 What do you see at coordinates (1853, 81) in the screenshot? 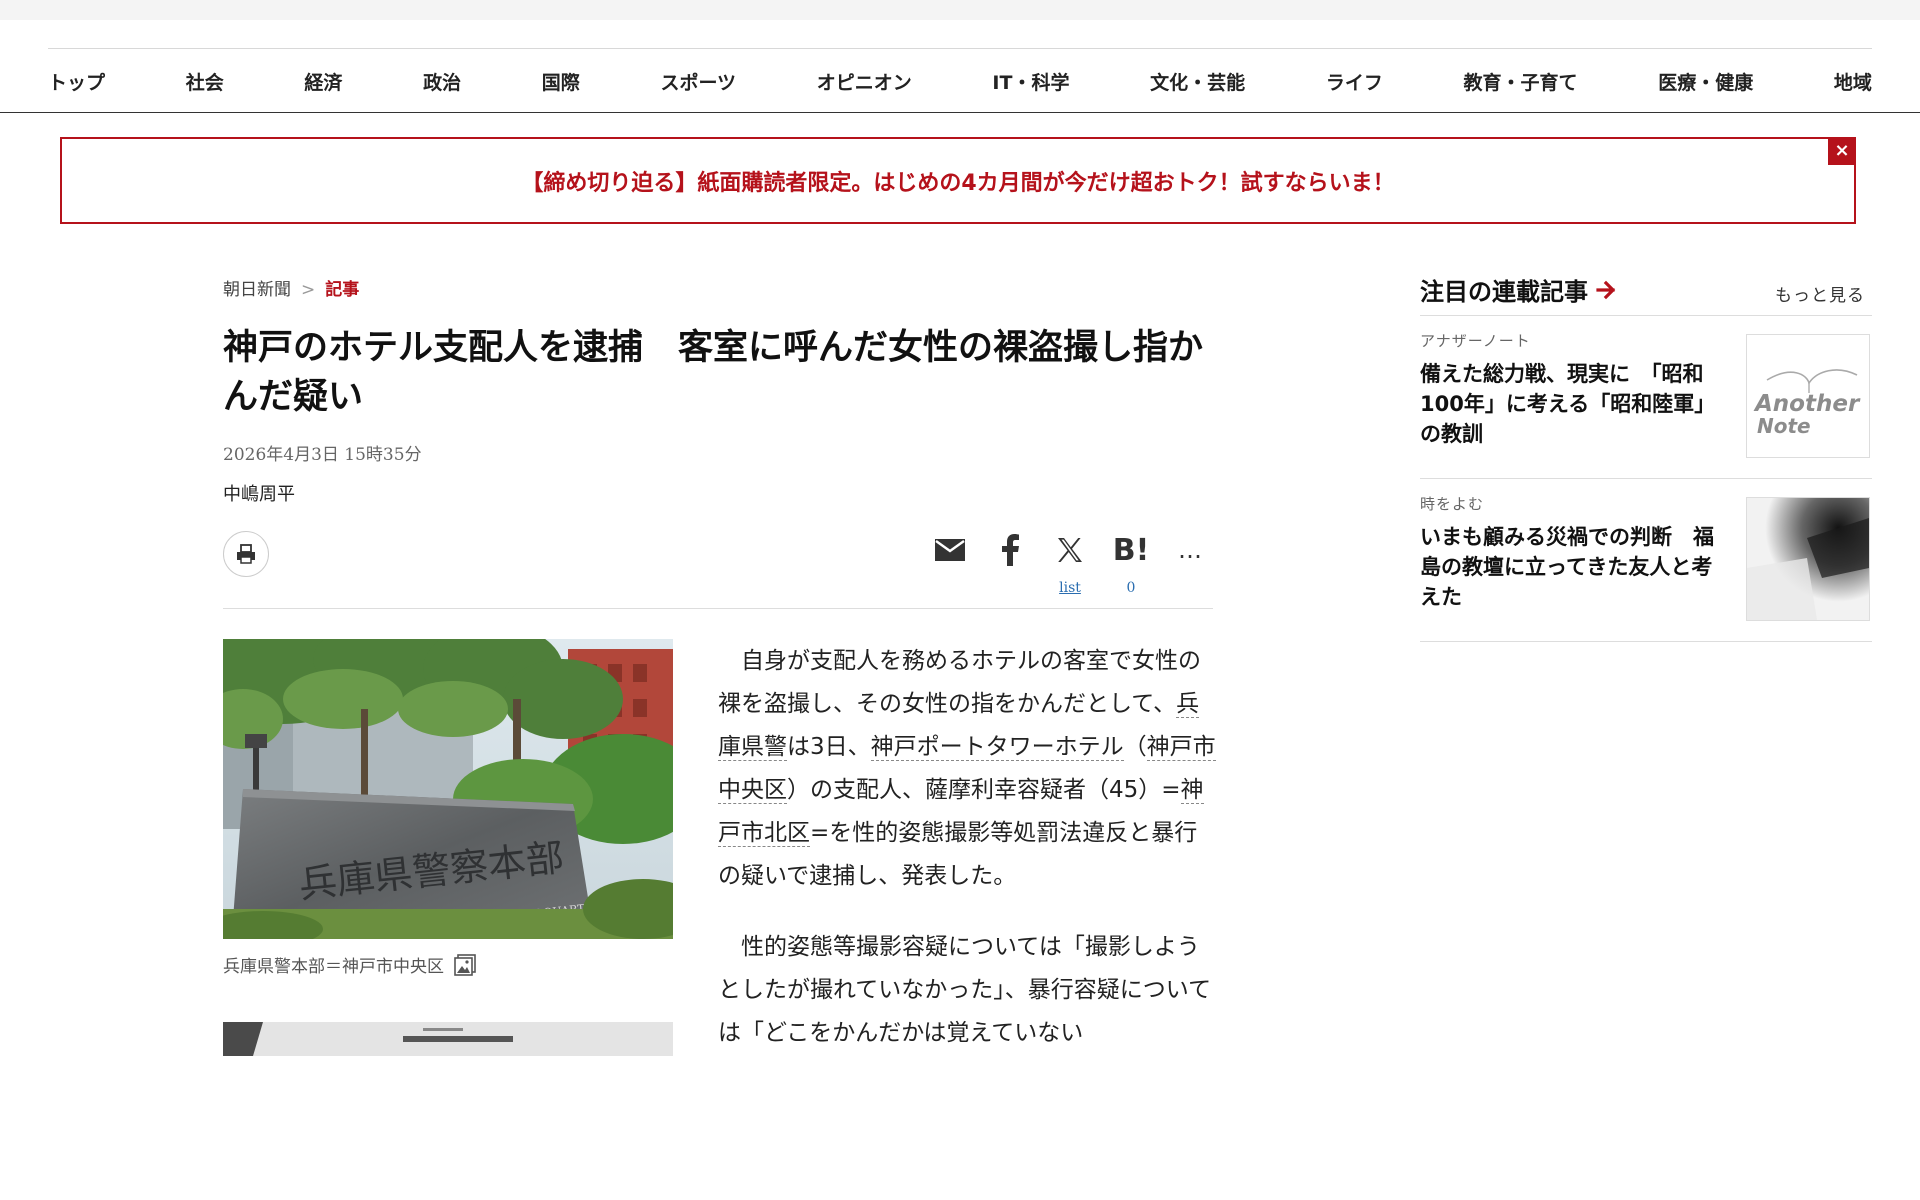
I see `nav-item-region: 地域` at bounding box center [1853, 81].